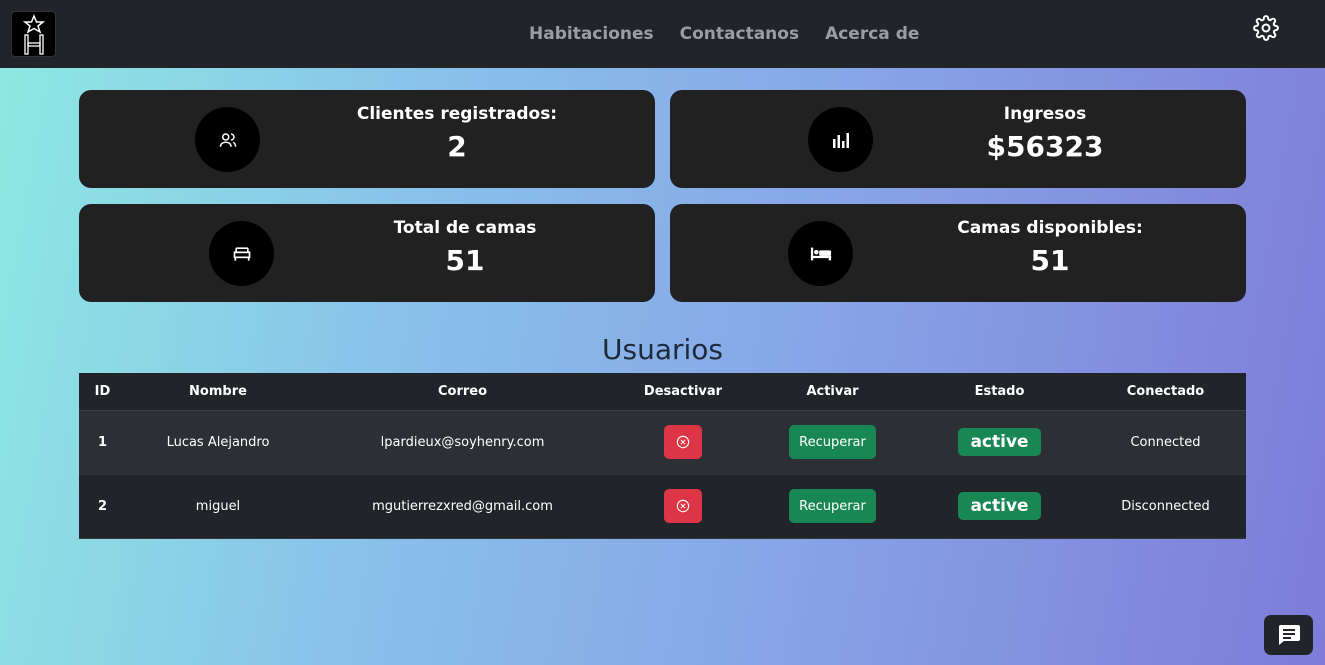 This screenshot has height=665, width=1325. What do you see at coordinates (739, 34) in the screenshot?
I see `nav-link-contactanos: Contactanos` at bounding box center [739, 34].